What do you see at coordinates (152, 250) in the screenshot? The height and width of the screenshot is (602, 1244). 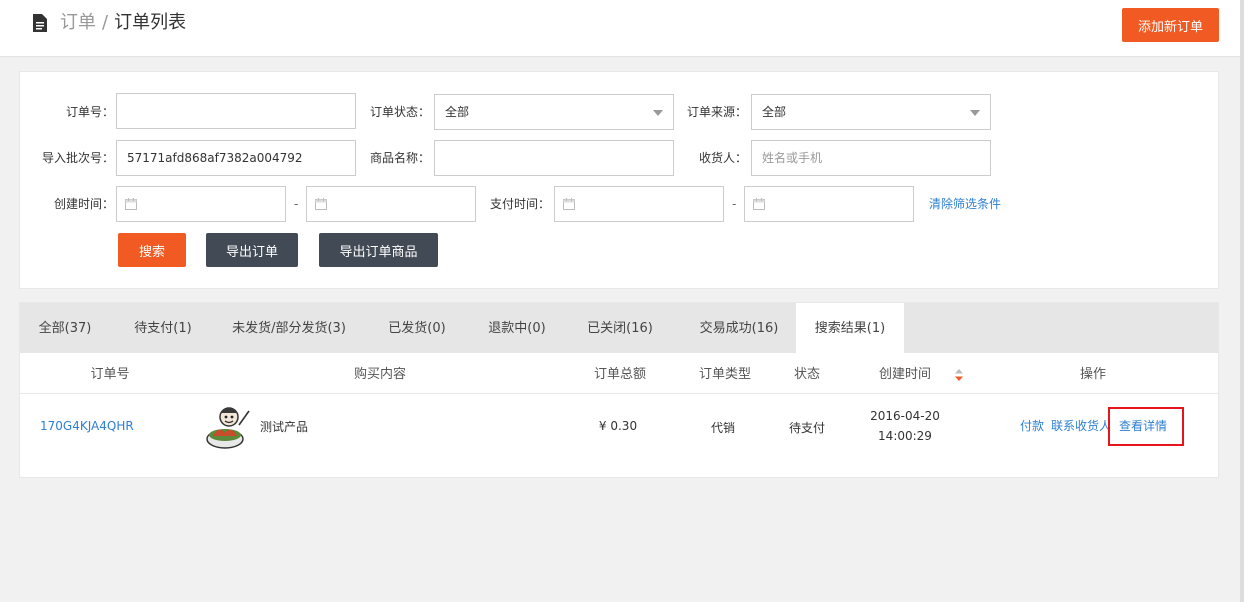 I see `search-button: 搜索` at bounding box center [152, 250].